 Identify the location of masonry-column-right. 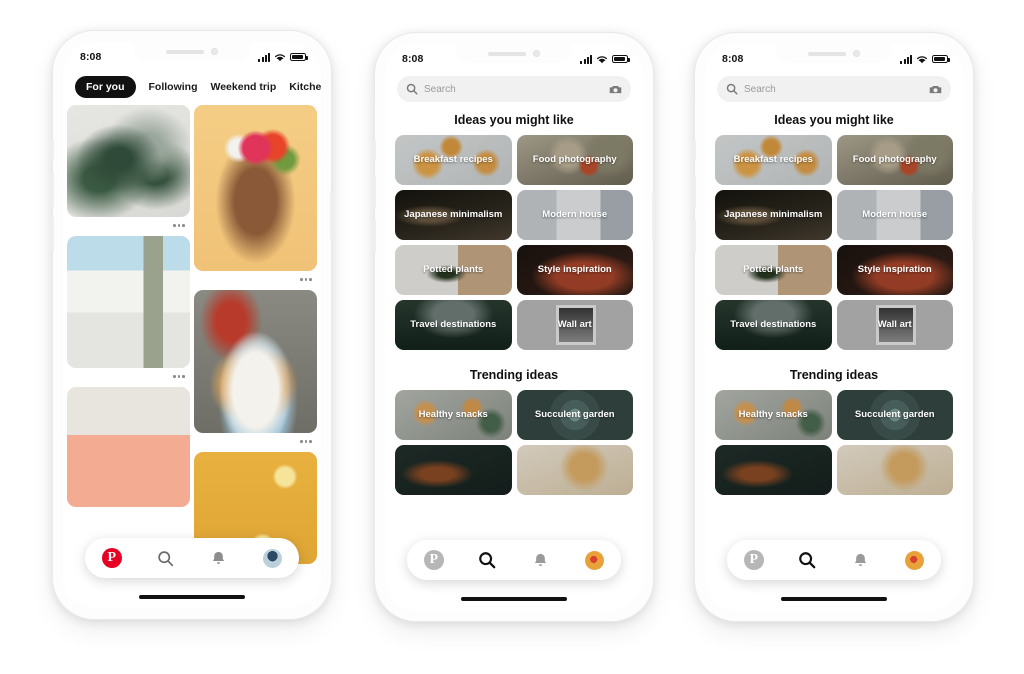
(255, 335).